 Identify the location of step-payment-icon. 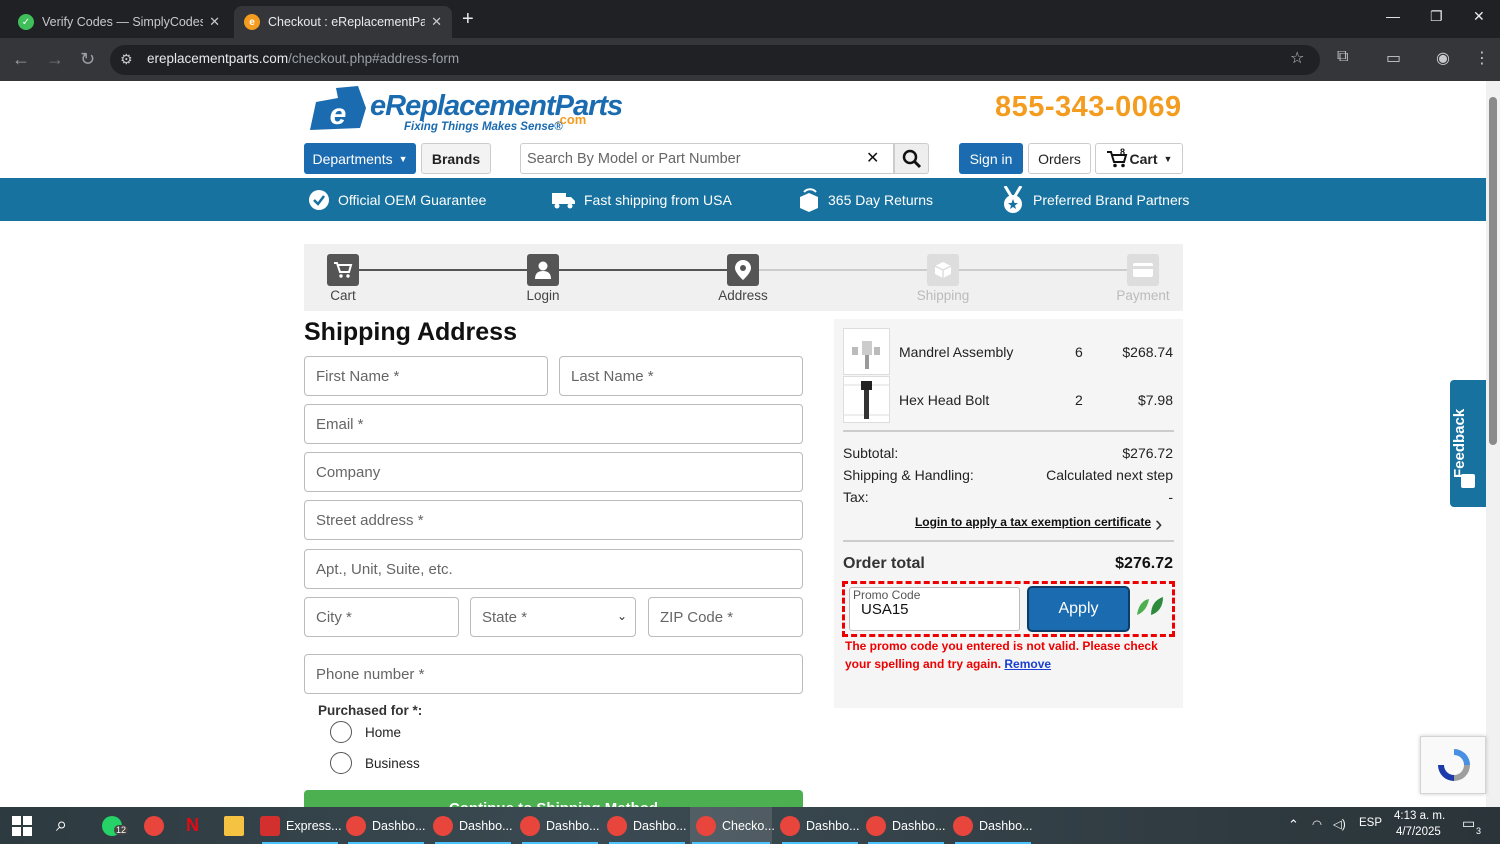
(1143, 270).